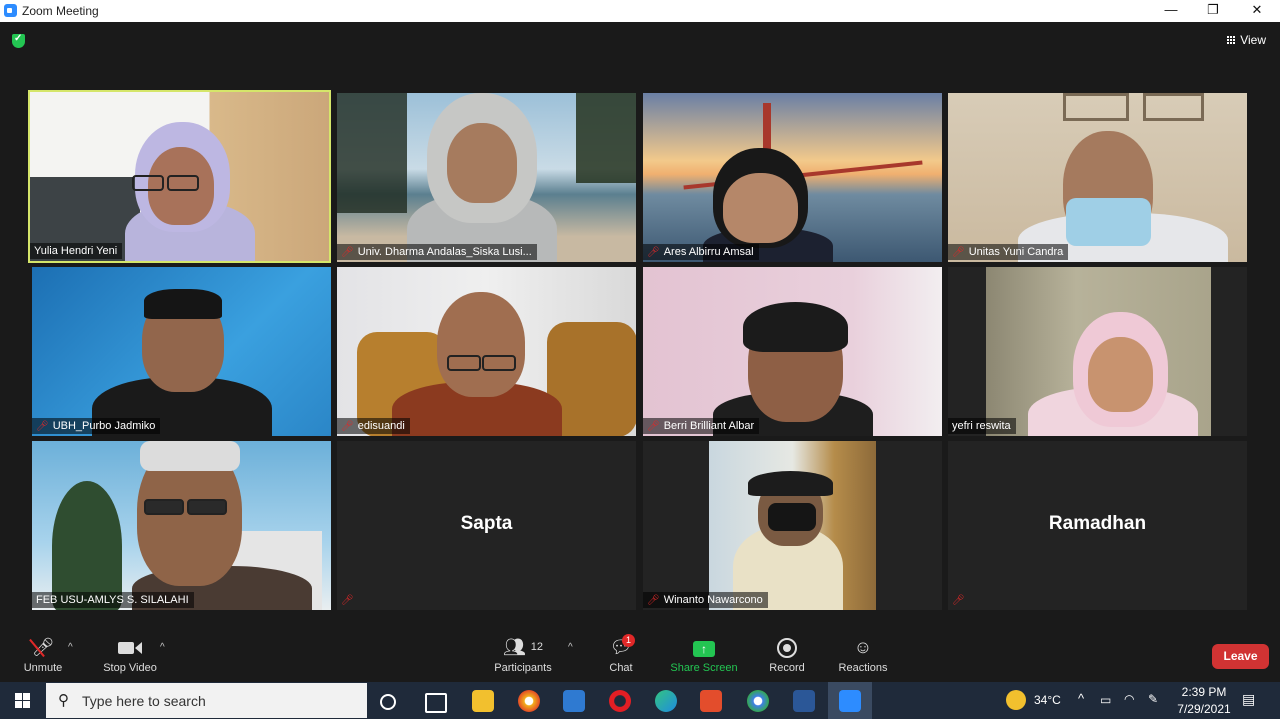  I want to click on weather-temp: 34°C, so click(1047, 700).